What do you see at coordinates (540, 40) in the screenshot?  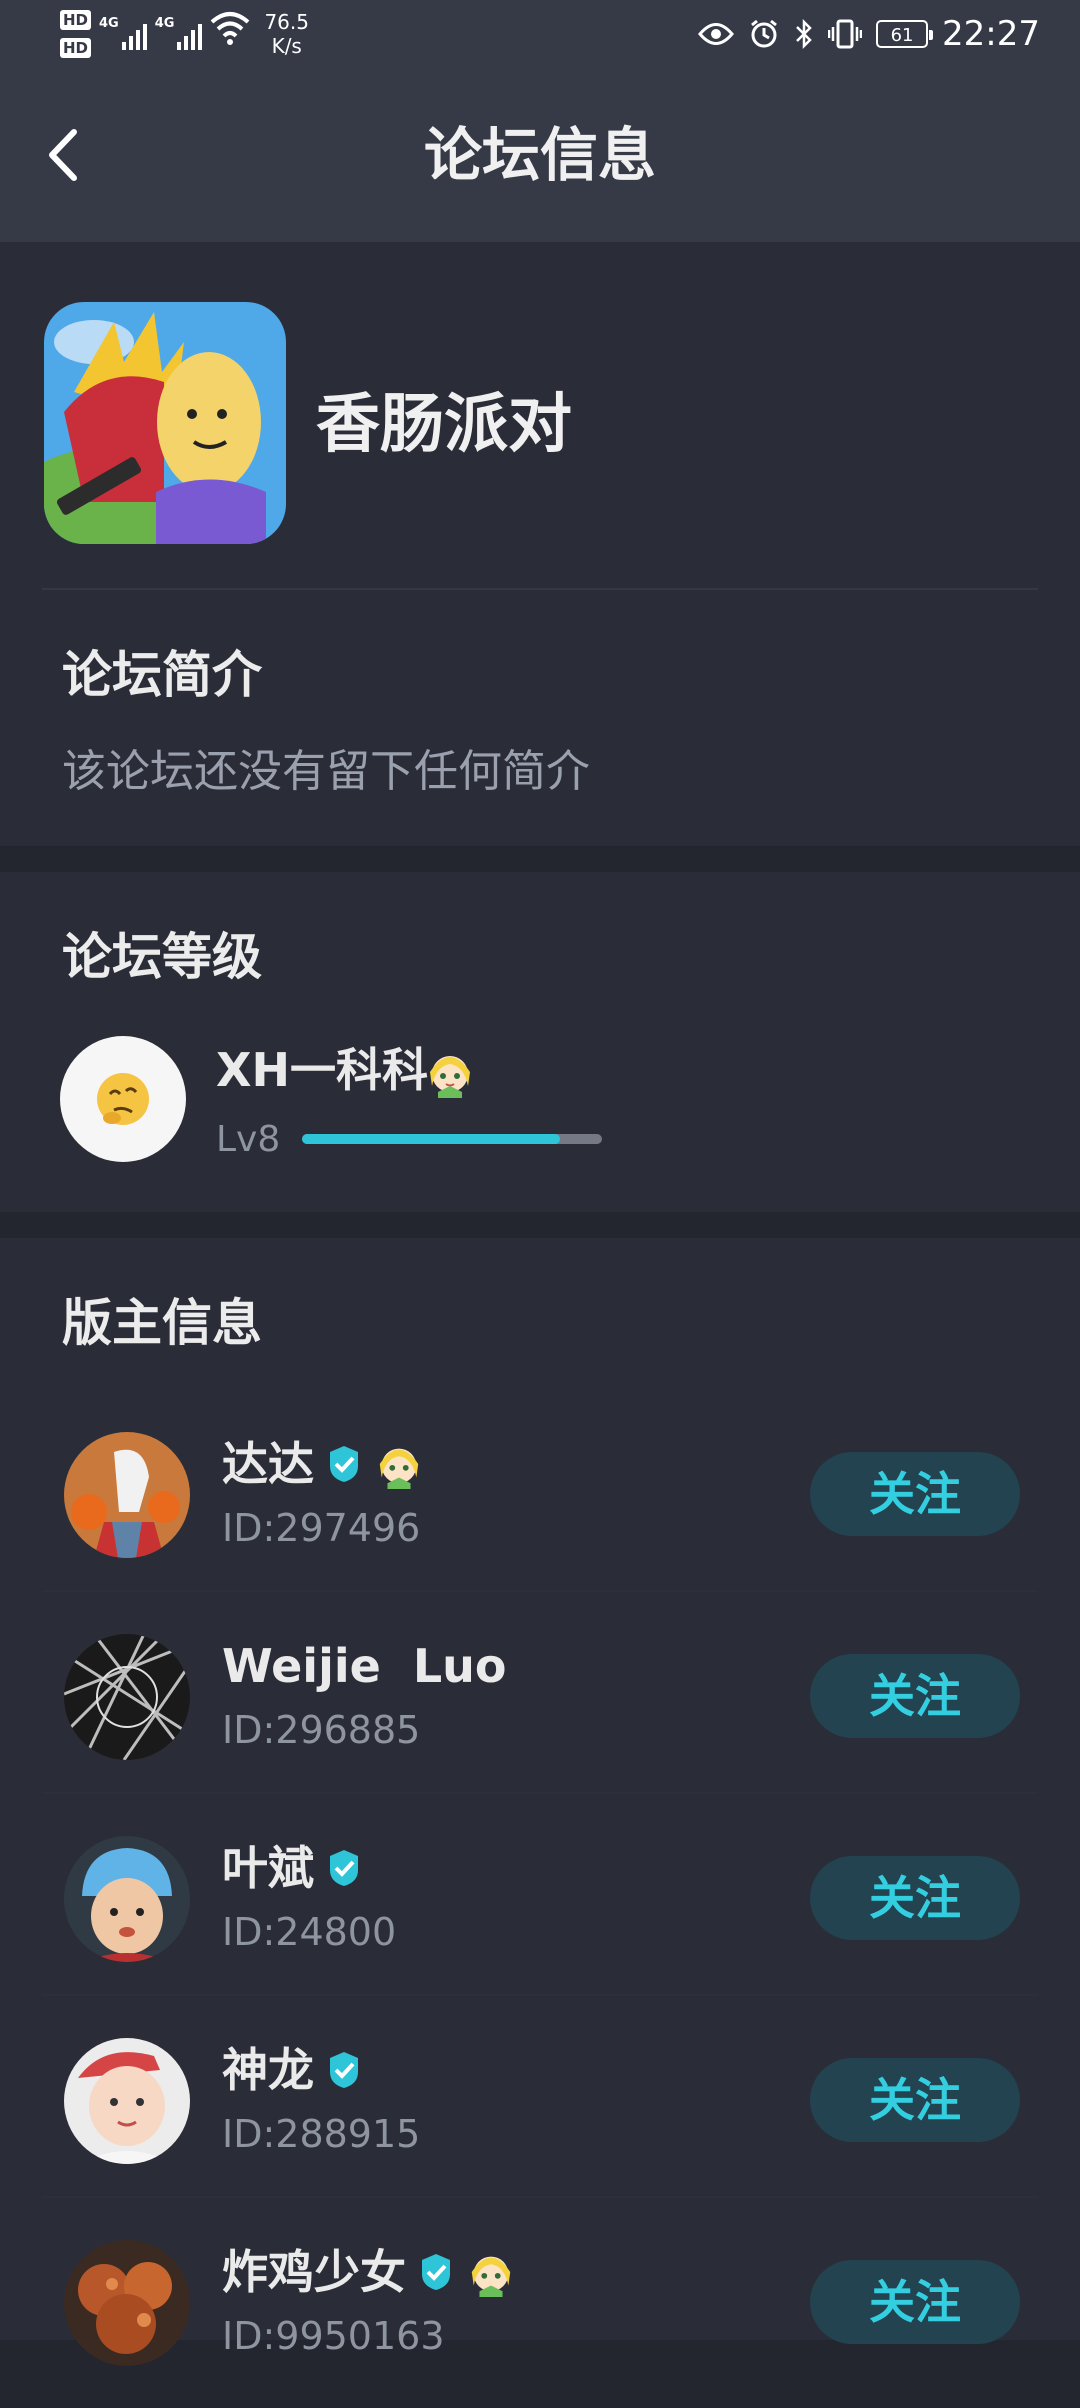 I see `status-bar: HD HD 4G 4G 76.5 K/s 61 22:27` at bounding box center [540, 40].